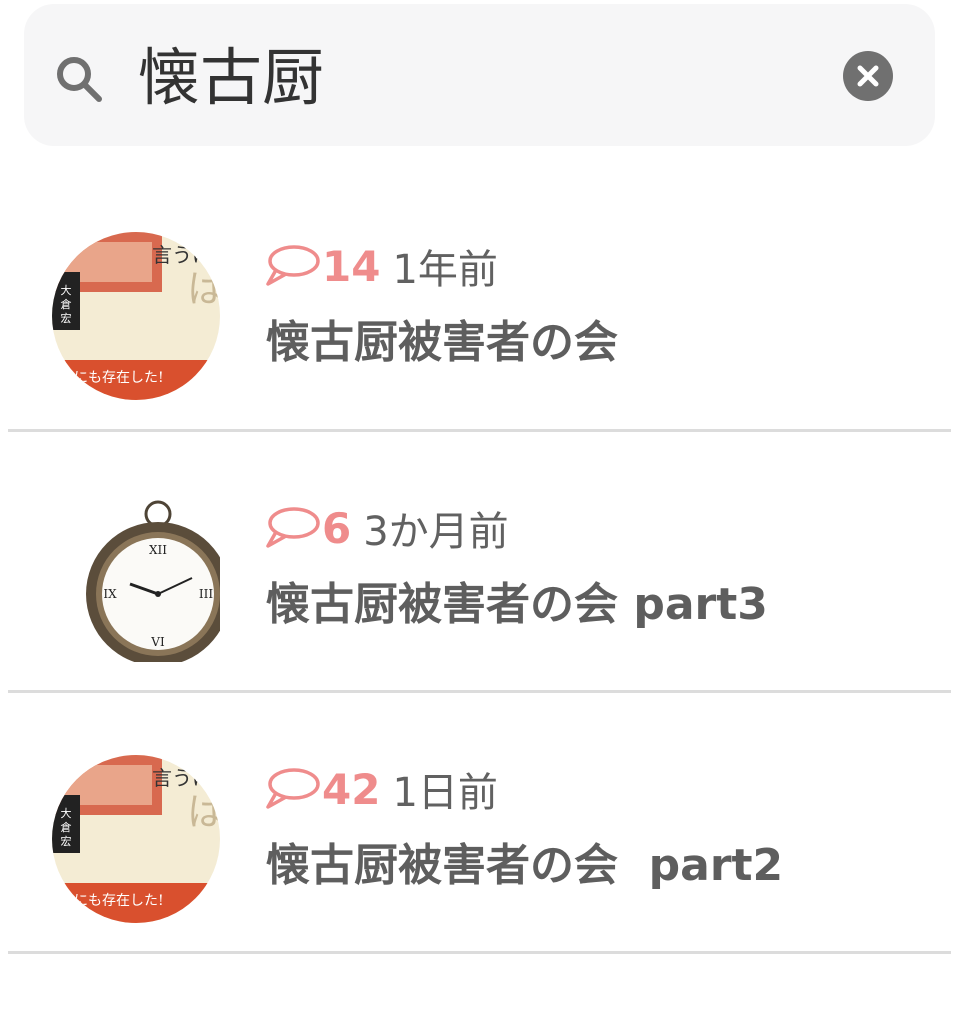 This screenshot has height=1027, width=960. What do you see at coordinates (110, 594) in the screenshot?
I see `svg-text: IX` at bounding box center [110, 594].